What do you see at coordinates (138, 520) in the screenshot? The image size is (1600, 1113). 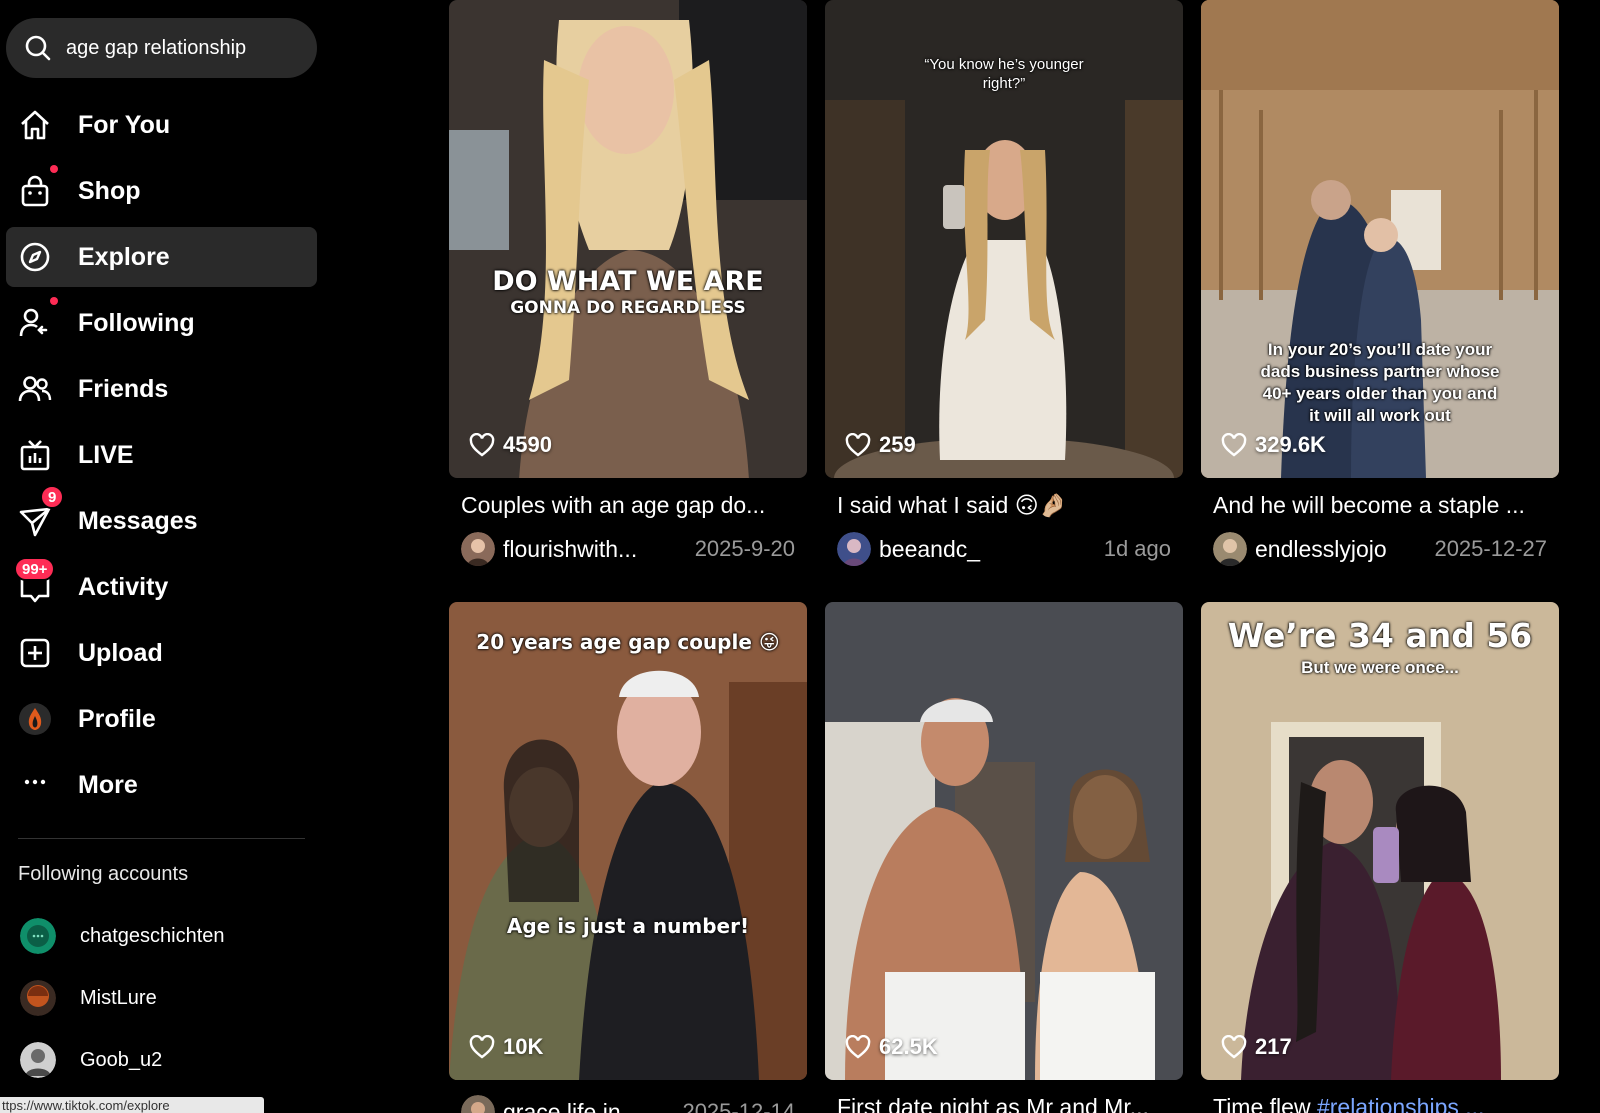 I see `nav-label: Messages` at bounding box center [138, 520].